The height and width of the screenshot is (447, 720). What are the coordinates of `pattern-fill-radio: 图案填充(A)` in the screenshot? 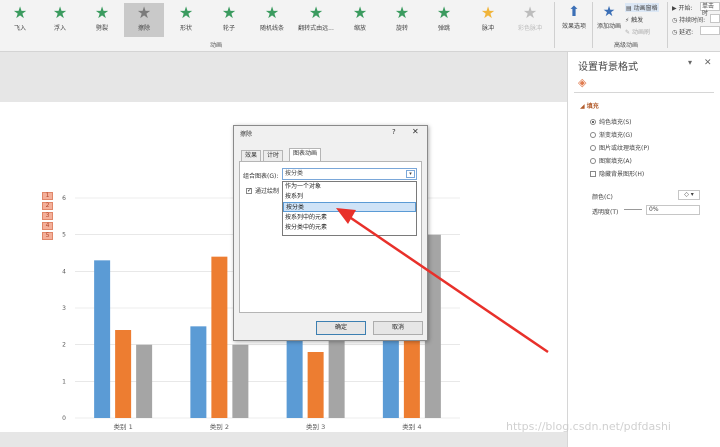 It's located at (611, 160).